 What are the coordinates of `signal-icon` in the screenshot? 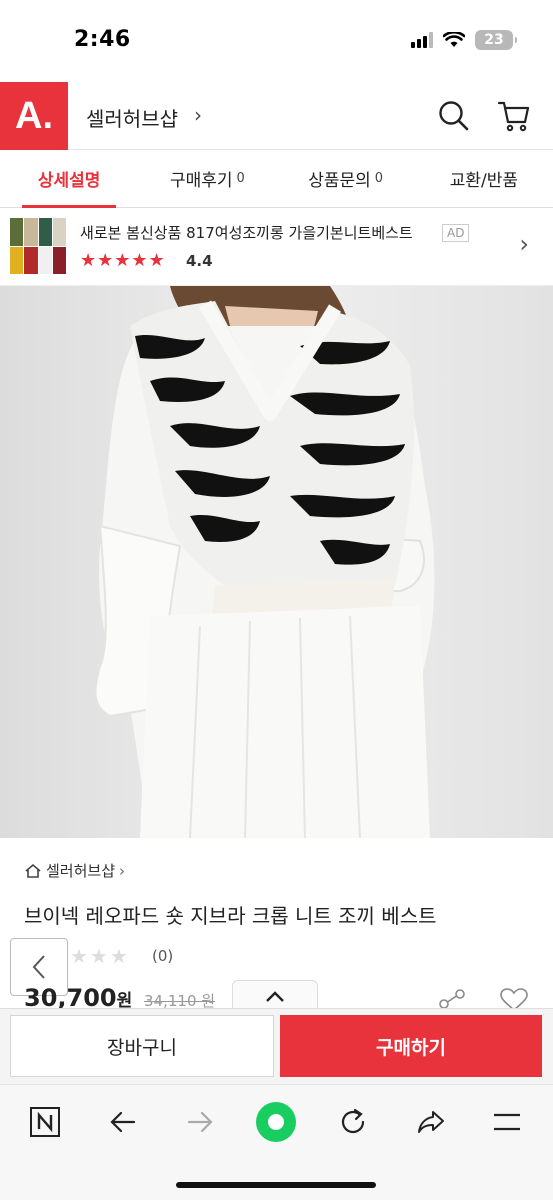 It's located at (422, 40).